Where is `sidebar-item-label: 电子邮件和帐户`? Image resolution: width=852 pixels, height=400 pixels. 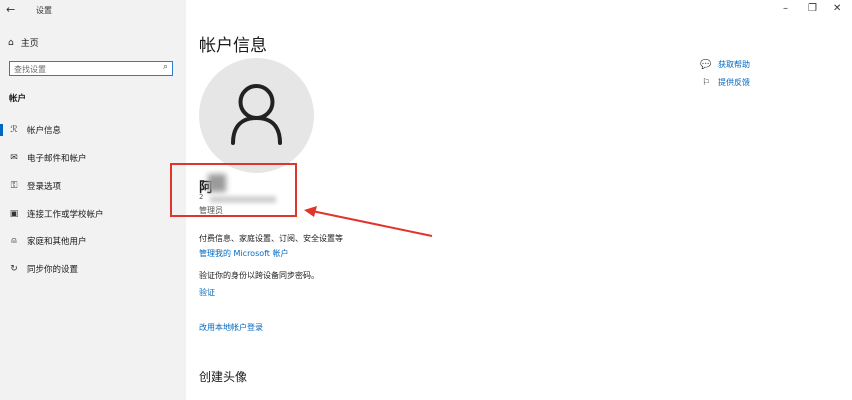
sidebar-item-label: 电子邮件和帐户 is located at coordinates (57, 159).